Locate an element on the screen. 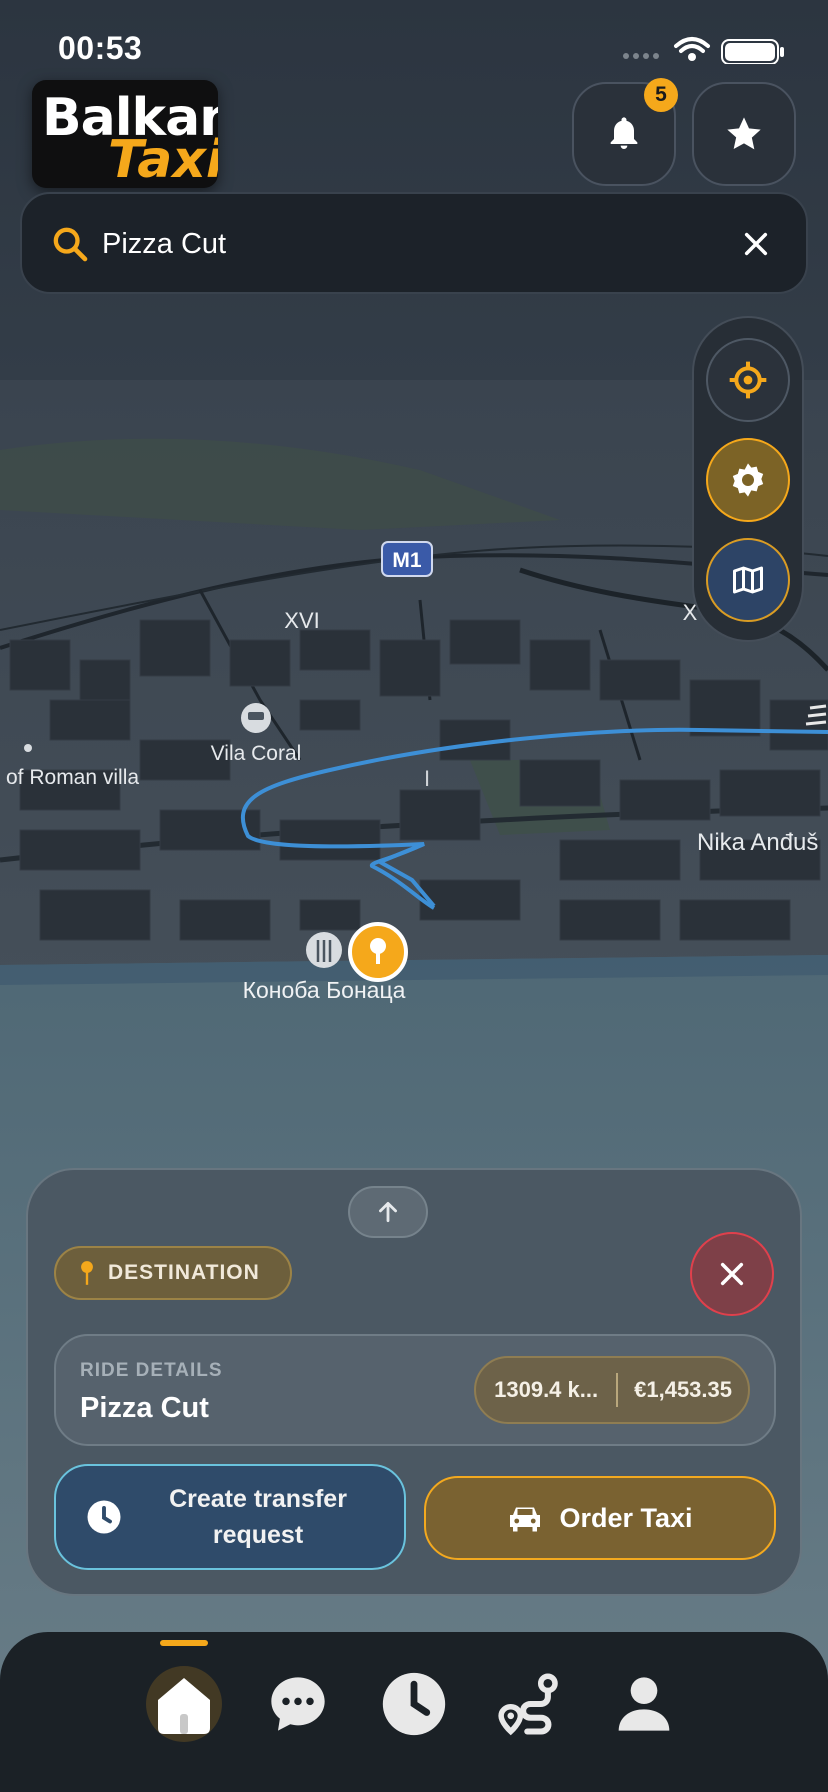 The image size is (828, 1792). gear-icon is located at coordinates (748, 480).